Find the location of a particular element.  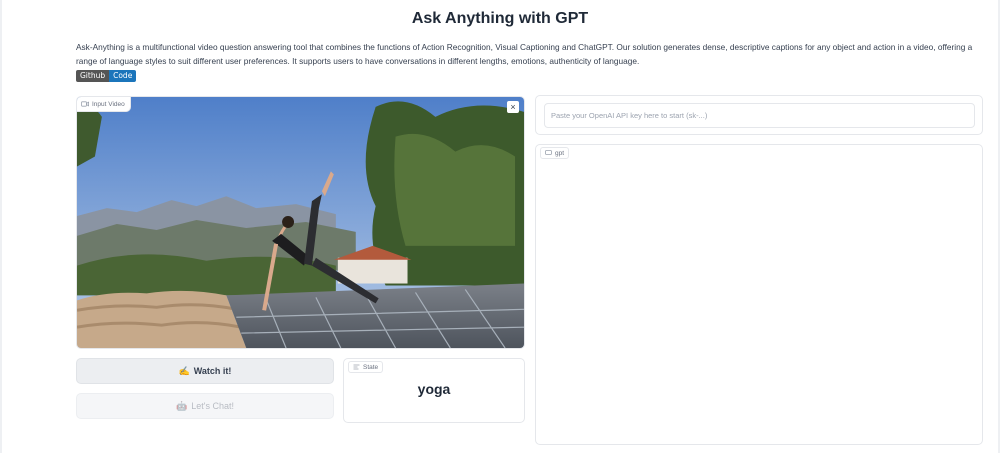

page-title: Ask Anything with GPT is located at coordinates (500, 18).